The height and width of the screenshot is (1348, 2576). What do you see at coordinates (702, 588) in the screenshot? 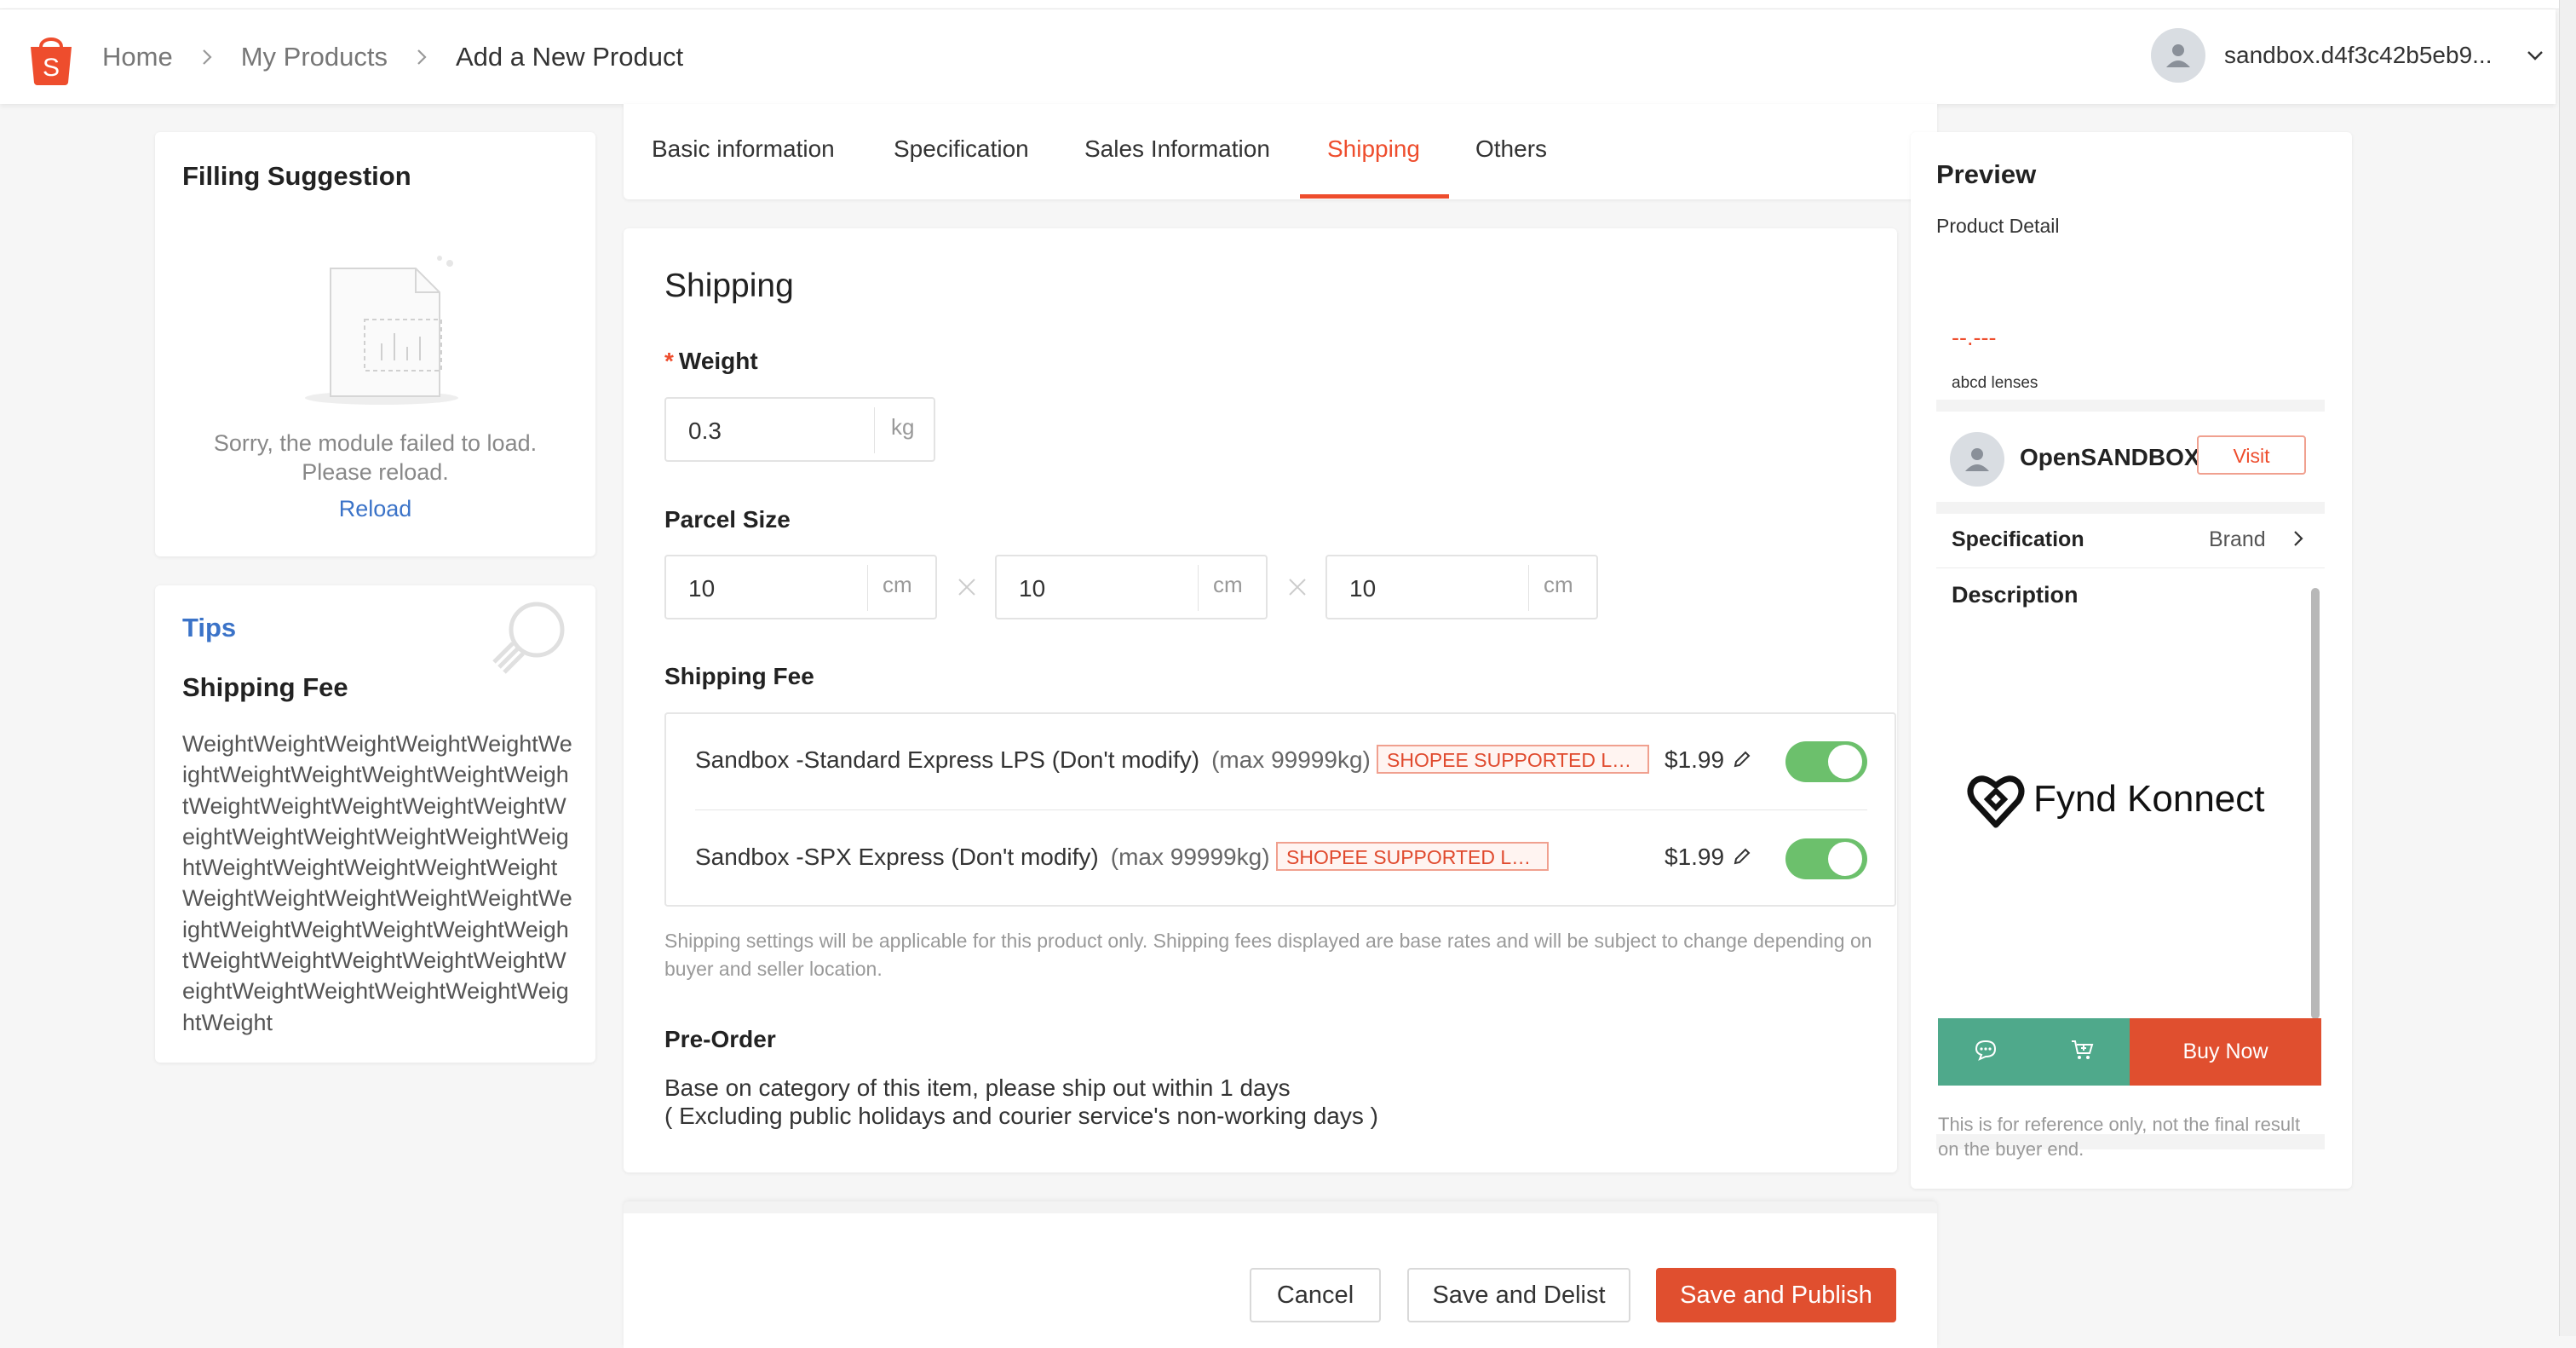
I see `parcel-length-value: 10` at bounding box center [702, 588].